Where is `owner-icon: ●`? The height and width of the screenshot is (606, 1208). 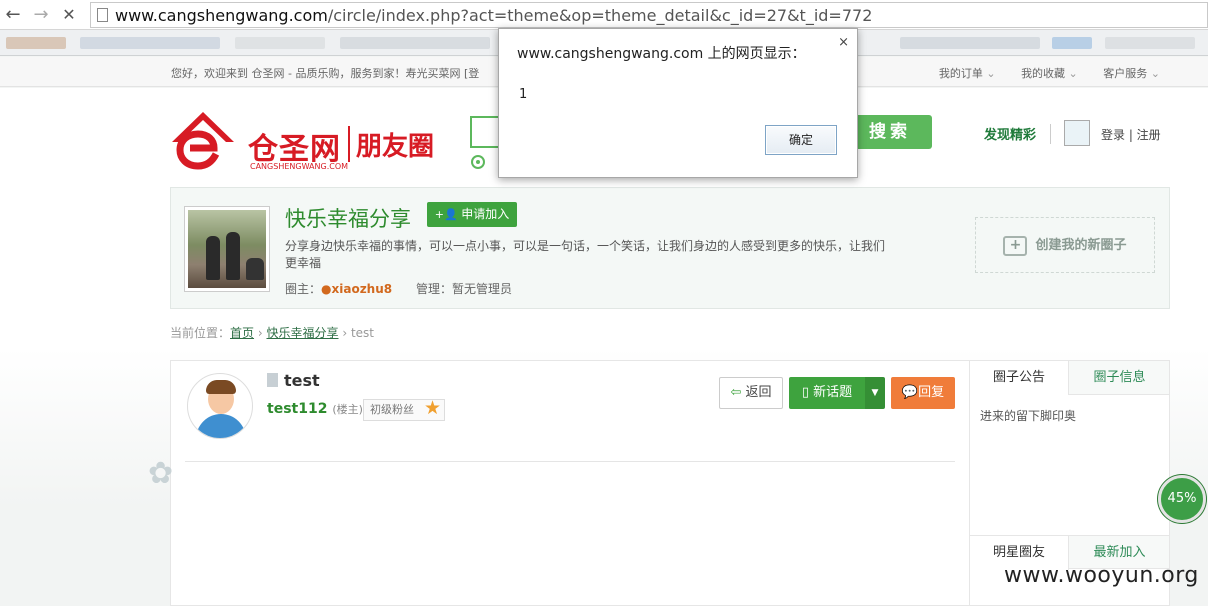 owner-icon: ● is located at coordinates (326, 289).